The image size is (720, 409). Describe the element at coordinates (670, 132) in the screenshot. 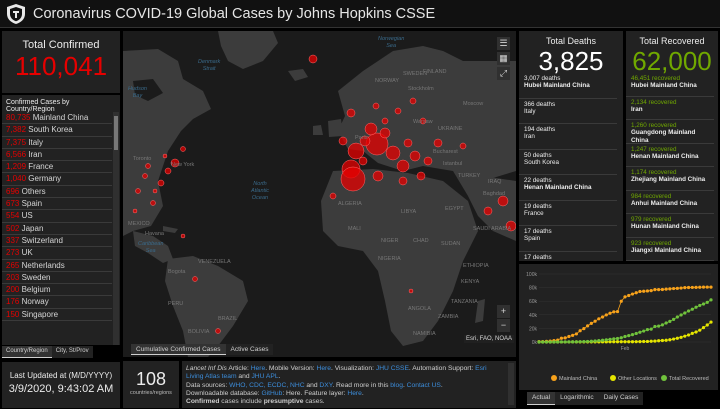

I see `recovered-row: 1,260 recovered Guangdong Mainland China` at that location.